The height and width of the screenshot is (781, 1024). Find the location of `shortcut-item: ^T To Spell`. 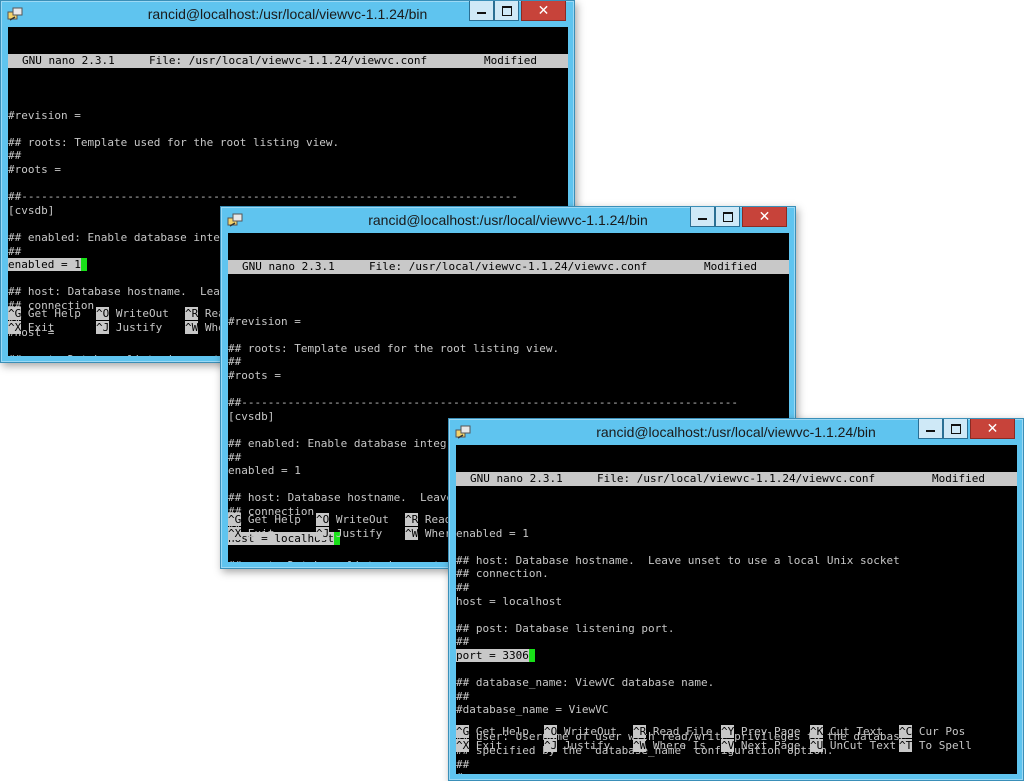

shortcut-item: ^T To Spell is located at coordinates (935, 745).